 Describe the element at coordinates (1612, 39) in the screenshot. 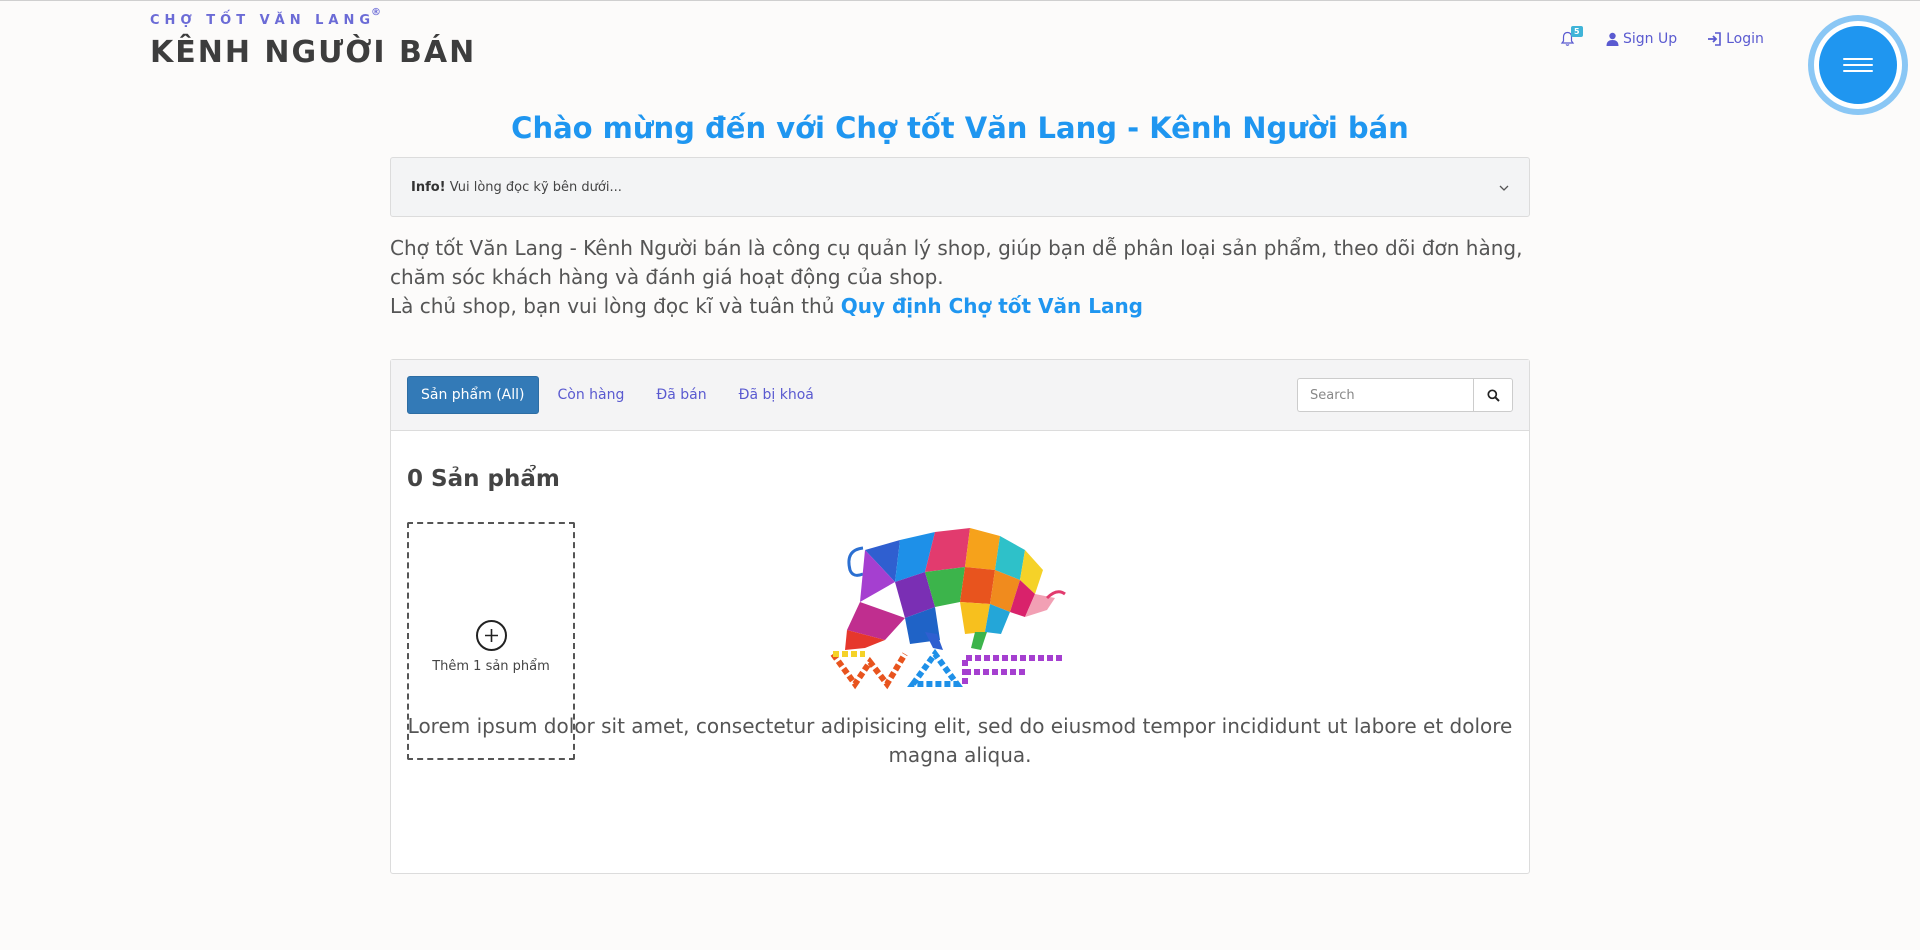

I see `user-icon` at that location.